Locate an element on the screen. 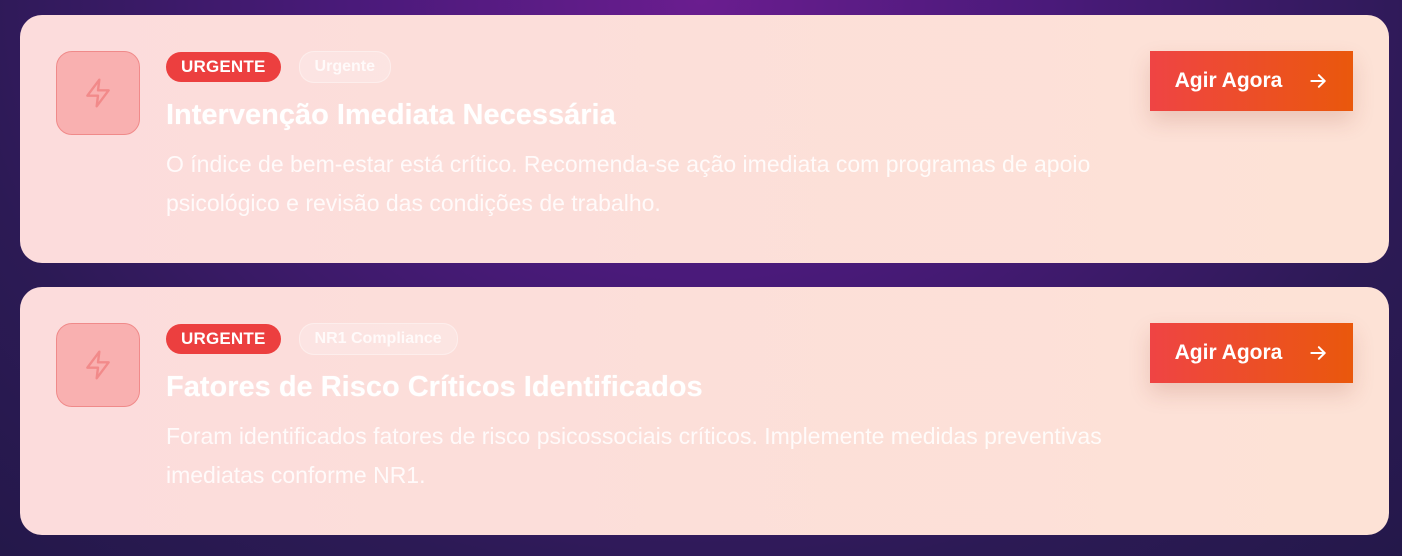 This screenshot has width=1402, height=556. card-title: Fatores de Risco Críticos Identificados is located at coordinates (434, 387).